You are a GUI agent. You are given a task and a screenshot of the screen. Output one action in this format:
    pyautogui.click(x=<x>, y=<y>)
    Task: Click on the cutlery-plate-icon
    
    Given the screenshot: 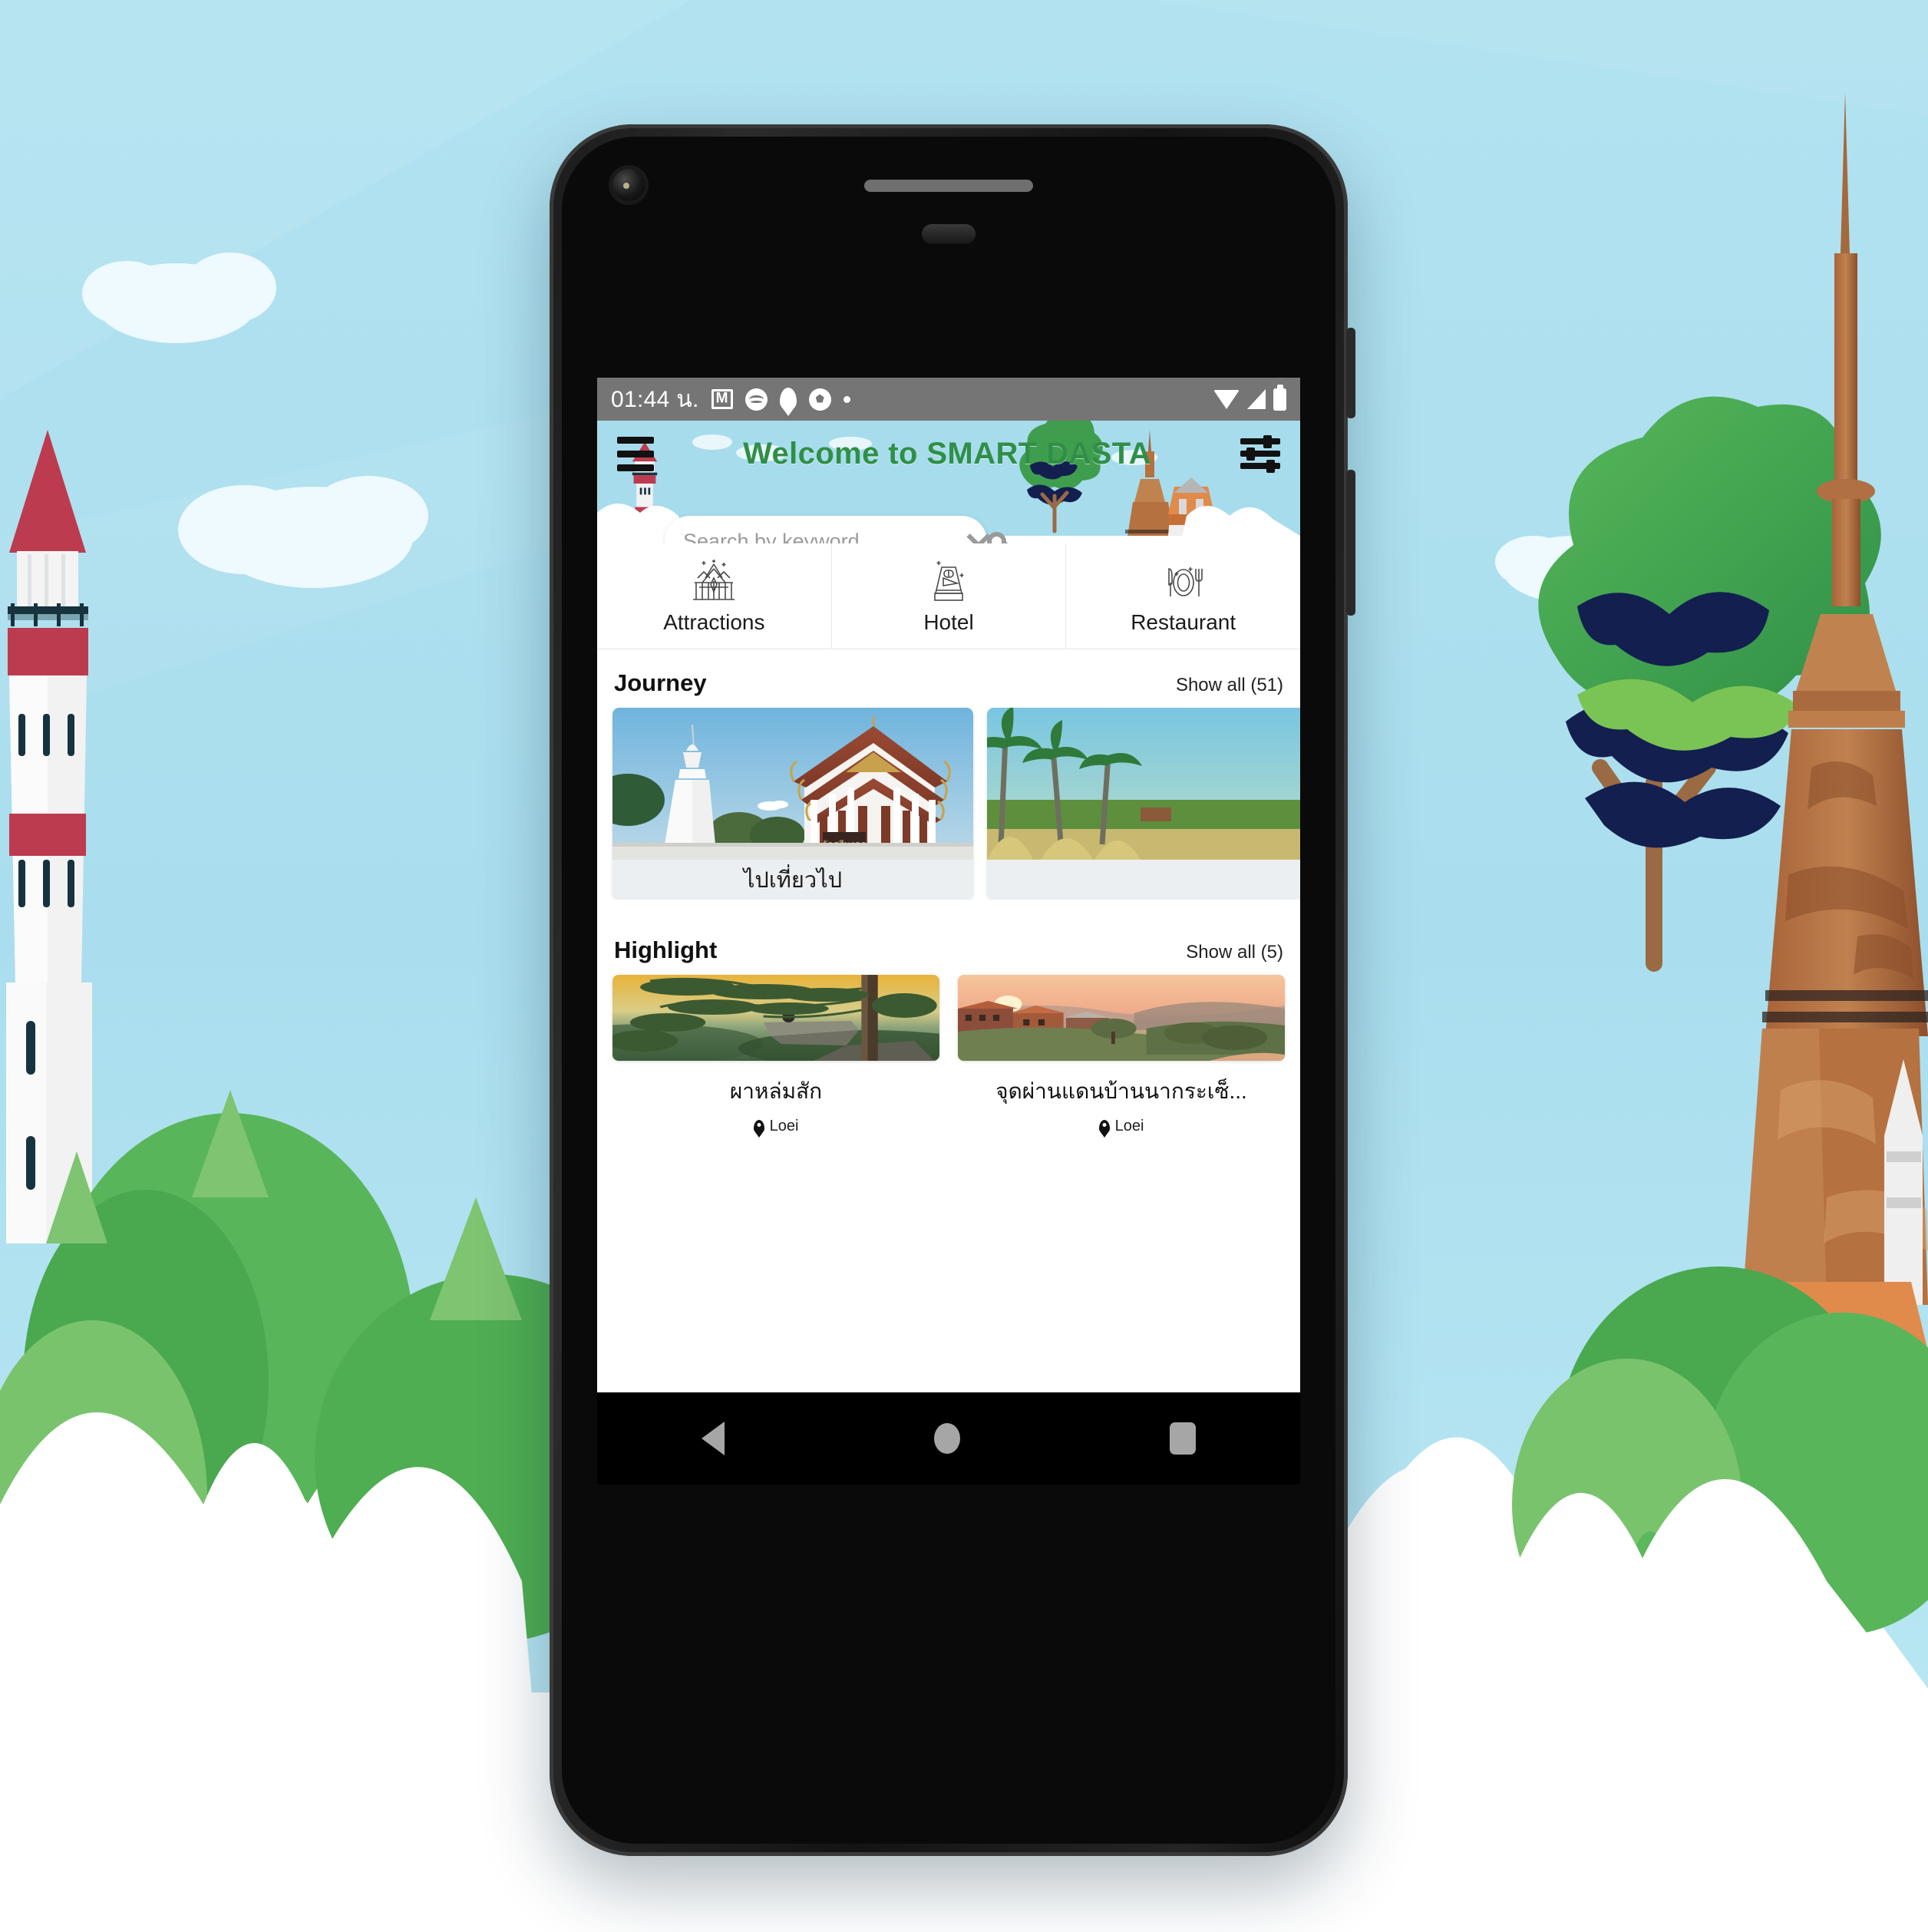 What is the action you would take?
    pyautogui.click(x=1184, y=582)
    